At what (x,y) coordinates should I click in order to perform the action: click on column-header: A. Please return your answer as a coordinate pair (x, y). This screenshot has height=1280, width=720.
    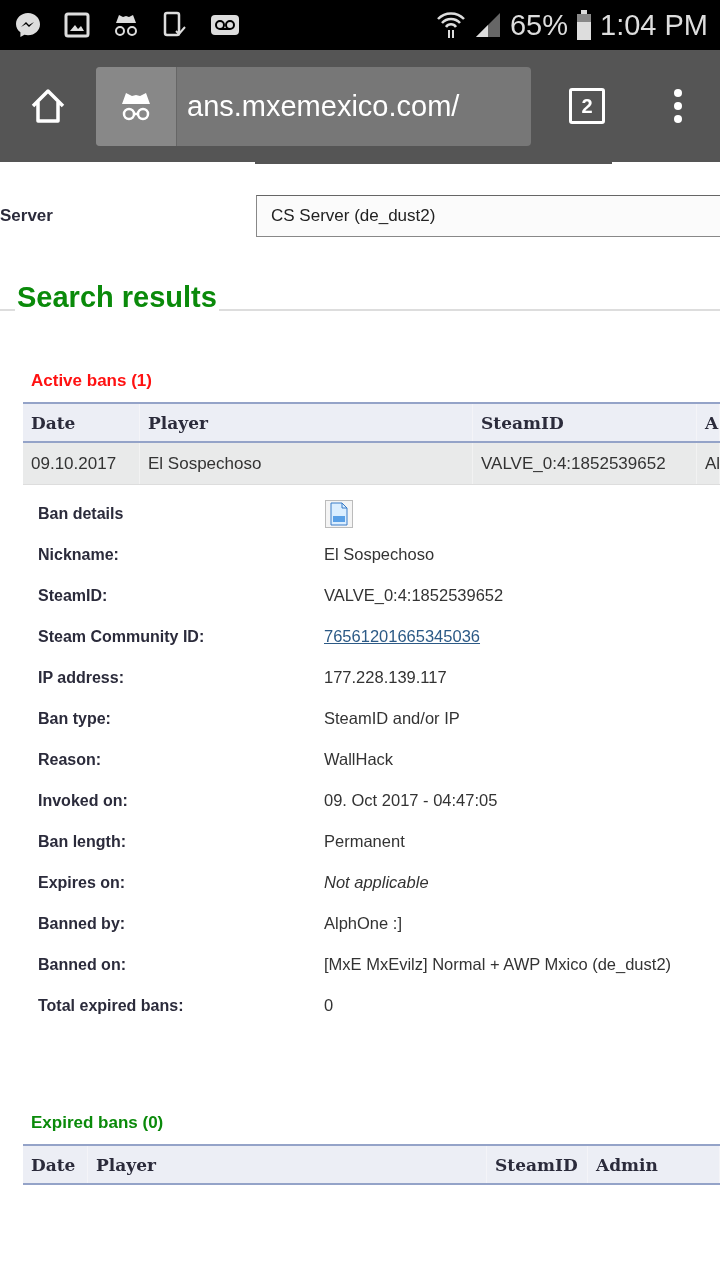
    Looking at the image, I should click on (708, 422).